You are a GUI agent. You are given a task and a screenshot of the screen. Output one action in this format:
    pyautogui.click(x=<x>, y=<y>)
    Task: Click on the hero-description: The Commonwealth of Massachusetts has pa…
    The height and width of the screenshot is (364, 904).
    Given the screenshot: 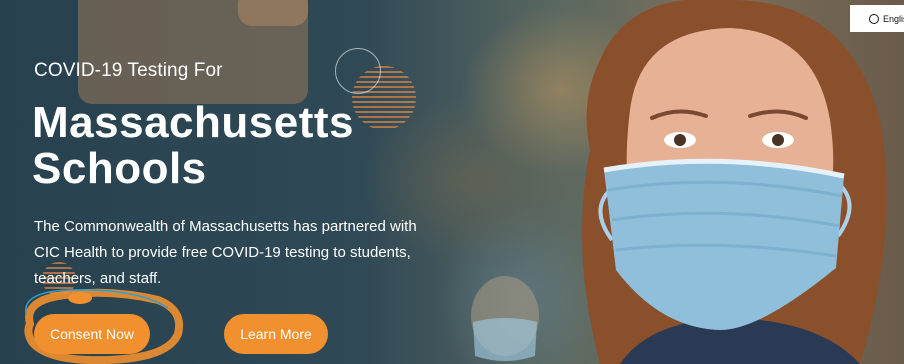 What is the action you would take?
    pyautogui.click(x=225, y=252)
    